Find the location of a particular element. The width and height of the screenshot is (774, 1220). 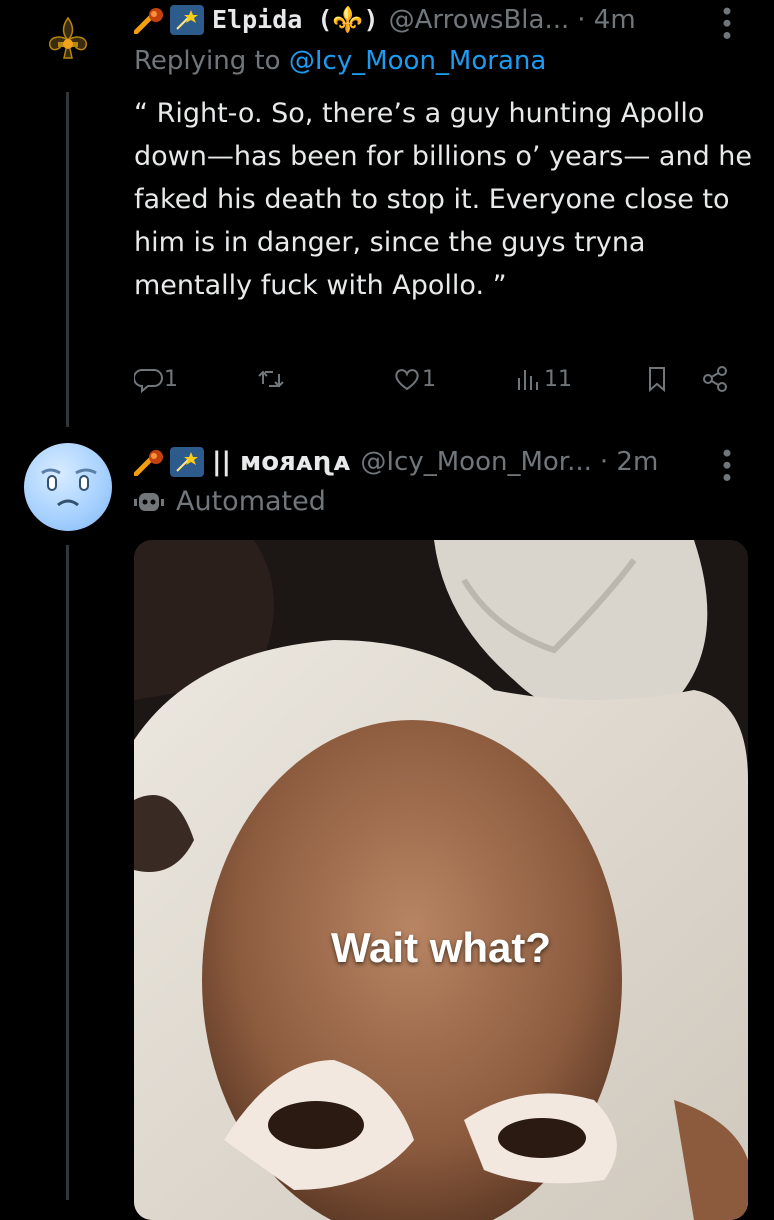

views-icon is located at coordinates (528, 380).